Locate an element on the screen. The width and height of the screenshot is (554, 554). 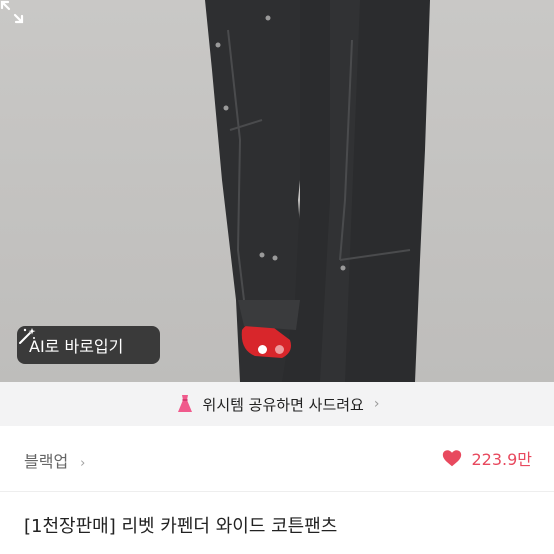
product-title: [1천장판매] 리벳 카펜더 와이드 코튼팬츠 is located at coordinates (181, 526).